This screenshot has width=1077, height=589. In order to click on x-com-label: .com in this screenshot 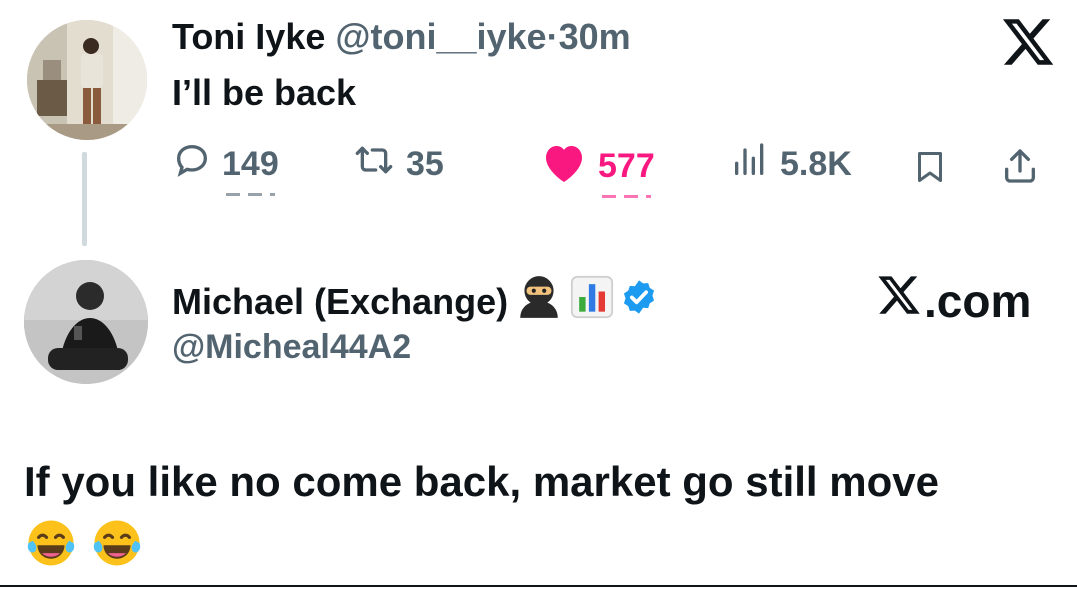, I will do `click(953, 300)`.